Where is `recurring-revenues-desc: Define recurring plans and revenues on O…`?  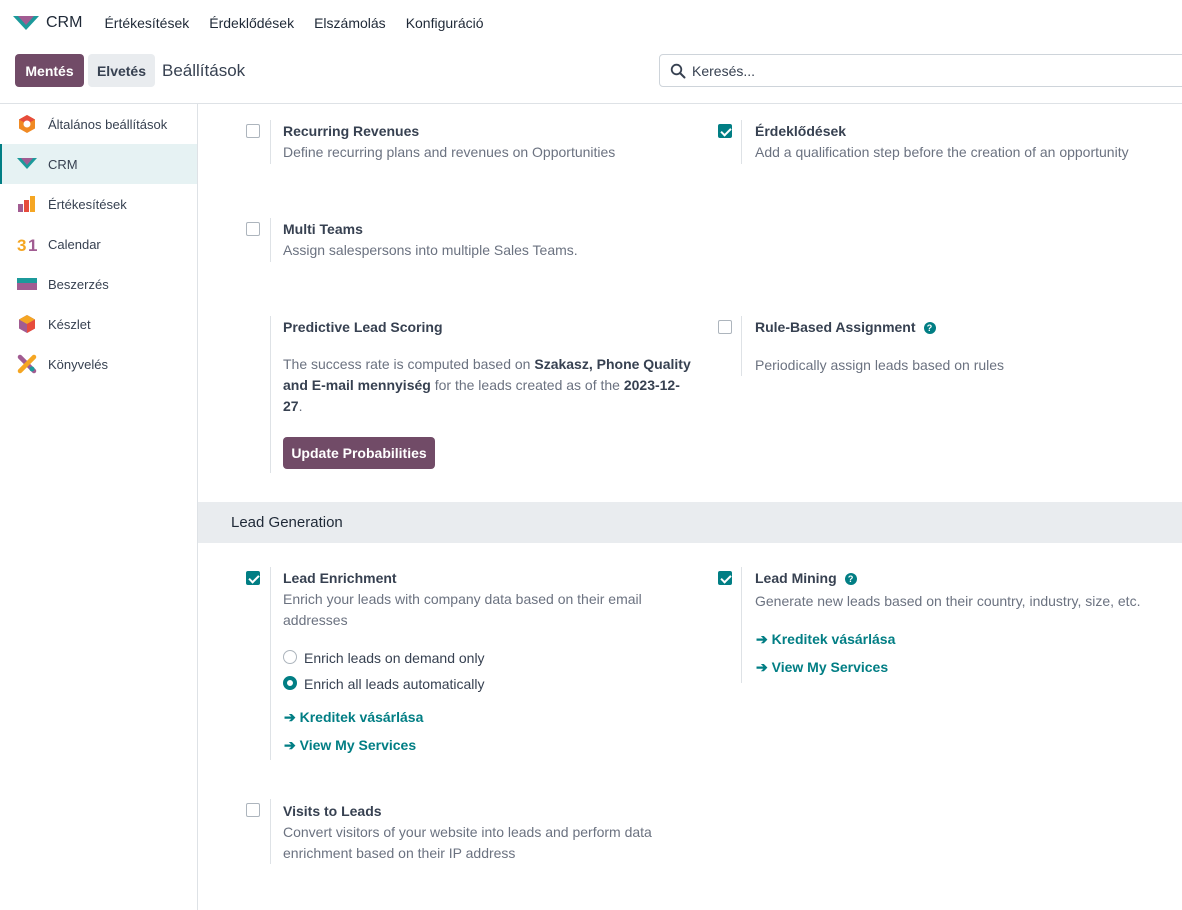 recurring-revenues-desc: Define recurring plans and revenues on O… is located at coordinates (449, 152).